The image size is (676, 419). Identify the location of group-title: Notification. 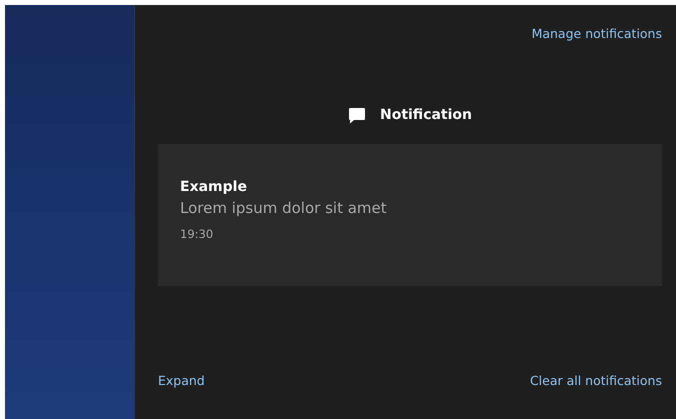
(426, 115).